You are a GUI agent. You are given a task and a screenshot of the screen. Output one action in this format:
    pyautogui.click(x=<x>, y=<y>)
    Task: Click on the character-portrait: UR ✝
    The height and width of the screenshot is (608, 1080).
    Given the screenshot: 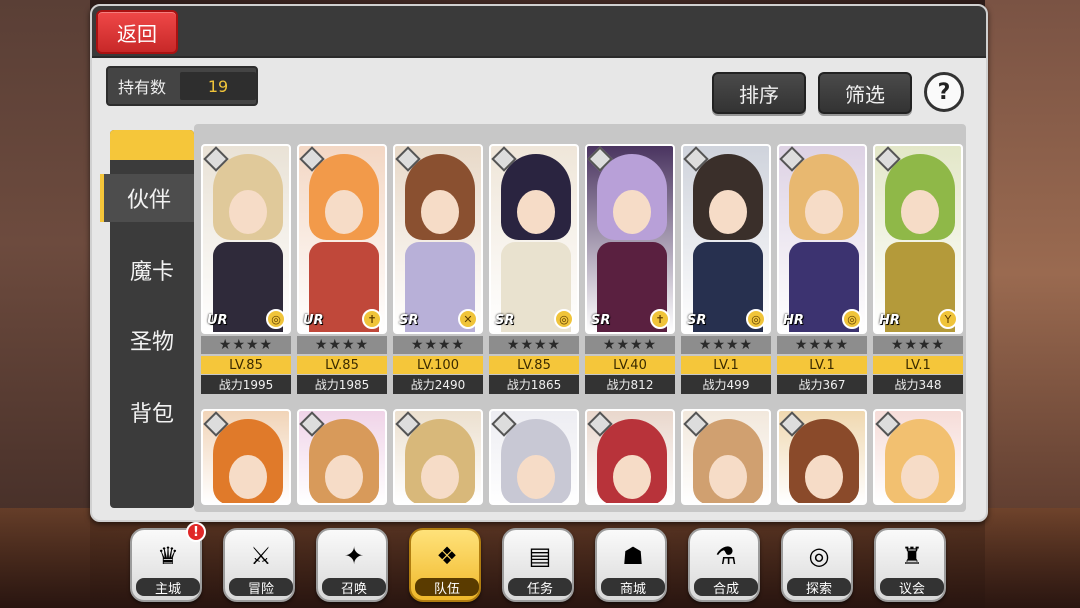 What is the action you would take?
    pyautogui.click(x=342, y=239)
    